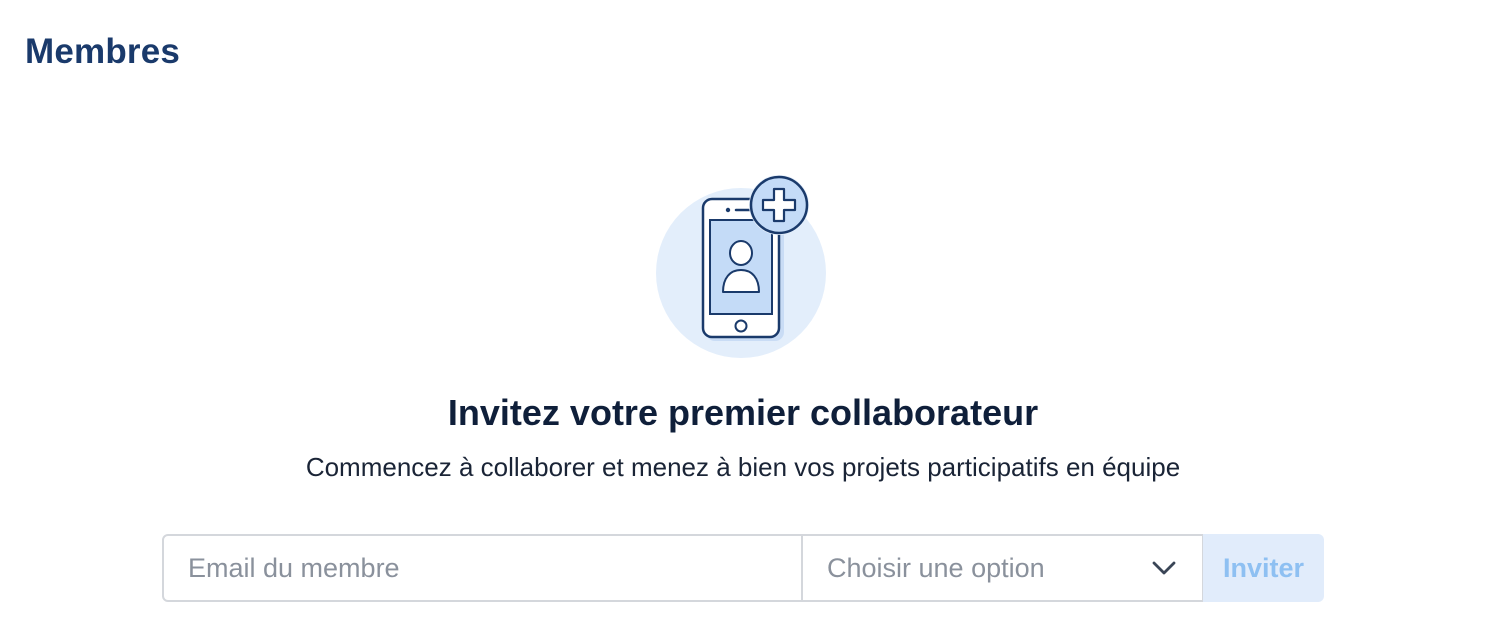 The image size is (1486, 644). I want to click on role-select: Choisir une option, so click(1002, 568).